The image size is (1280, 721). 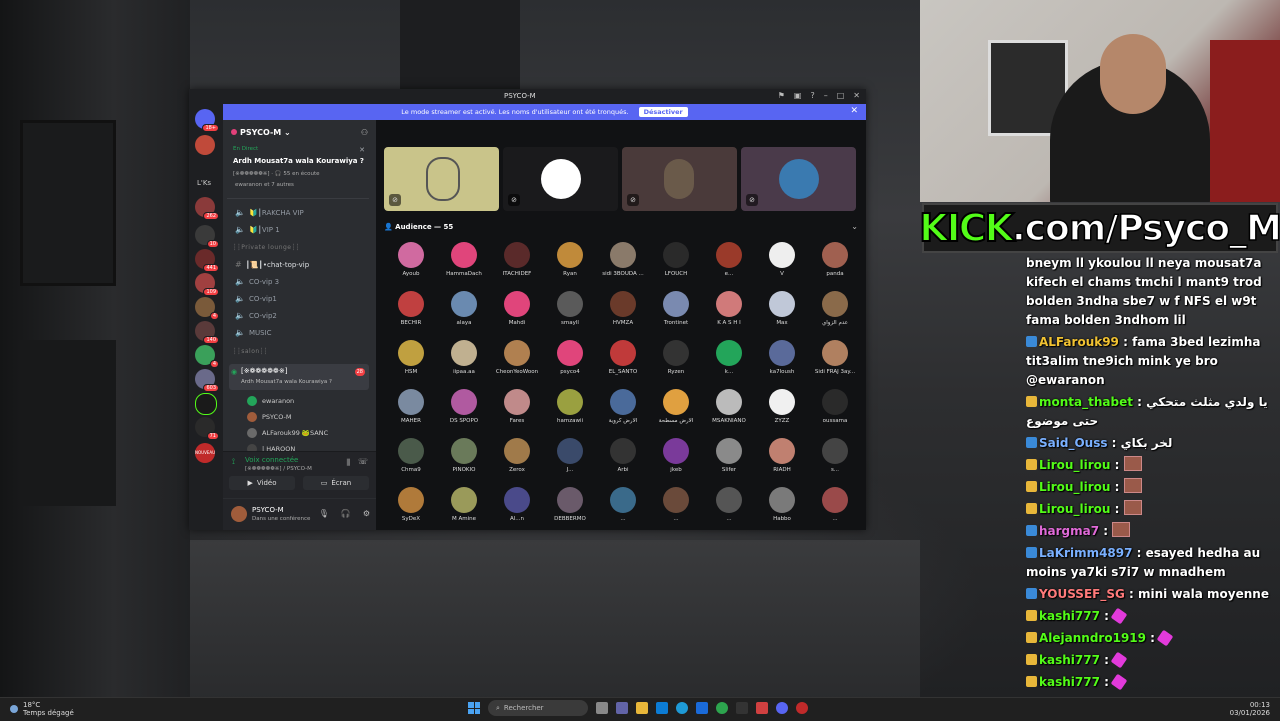 What do you see at coordinates (782, 406) in the screenshot?
I see `audience-member: ZYZZ` at bounding box center [782, 406].